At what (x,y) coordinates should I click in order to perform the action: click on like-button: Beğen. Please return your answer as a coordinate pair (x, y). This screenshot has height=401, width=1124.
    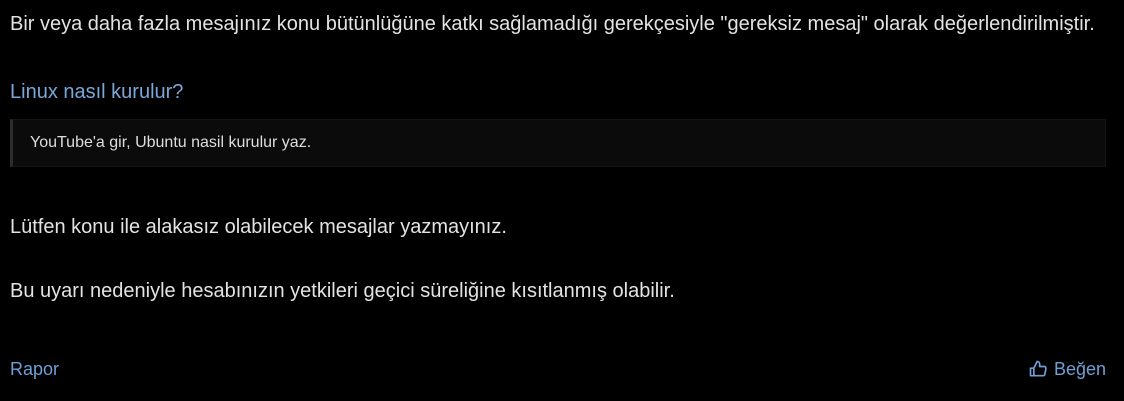
    Looking at the image, I should click on (1067, 369).